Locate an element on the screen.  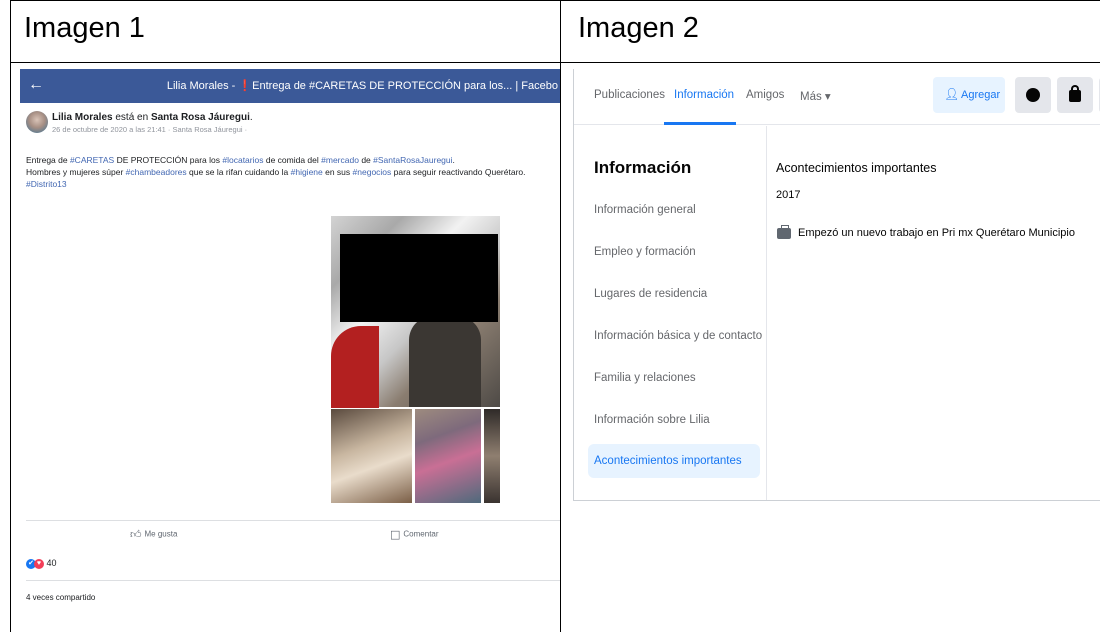
hashtag-link: #SantaRosaJauregui is located at coordinates (412, 160).